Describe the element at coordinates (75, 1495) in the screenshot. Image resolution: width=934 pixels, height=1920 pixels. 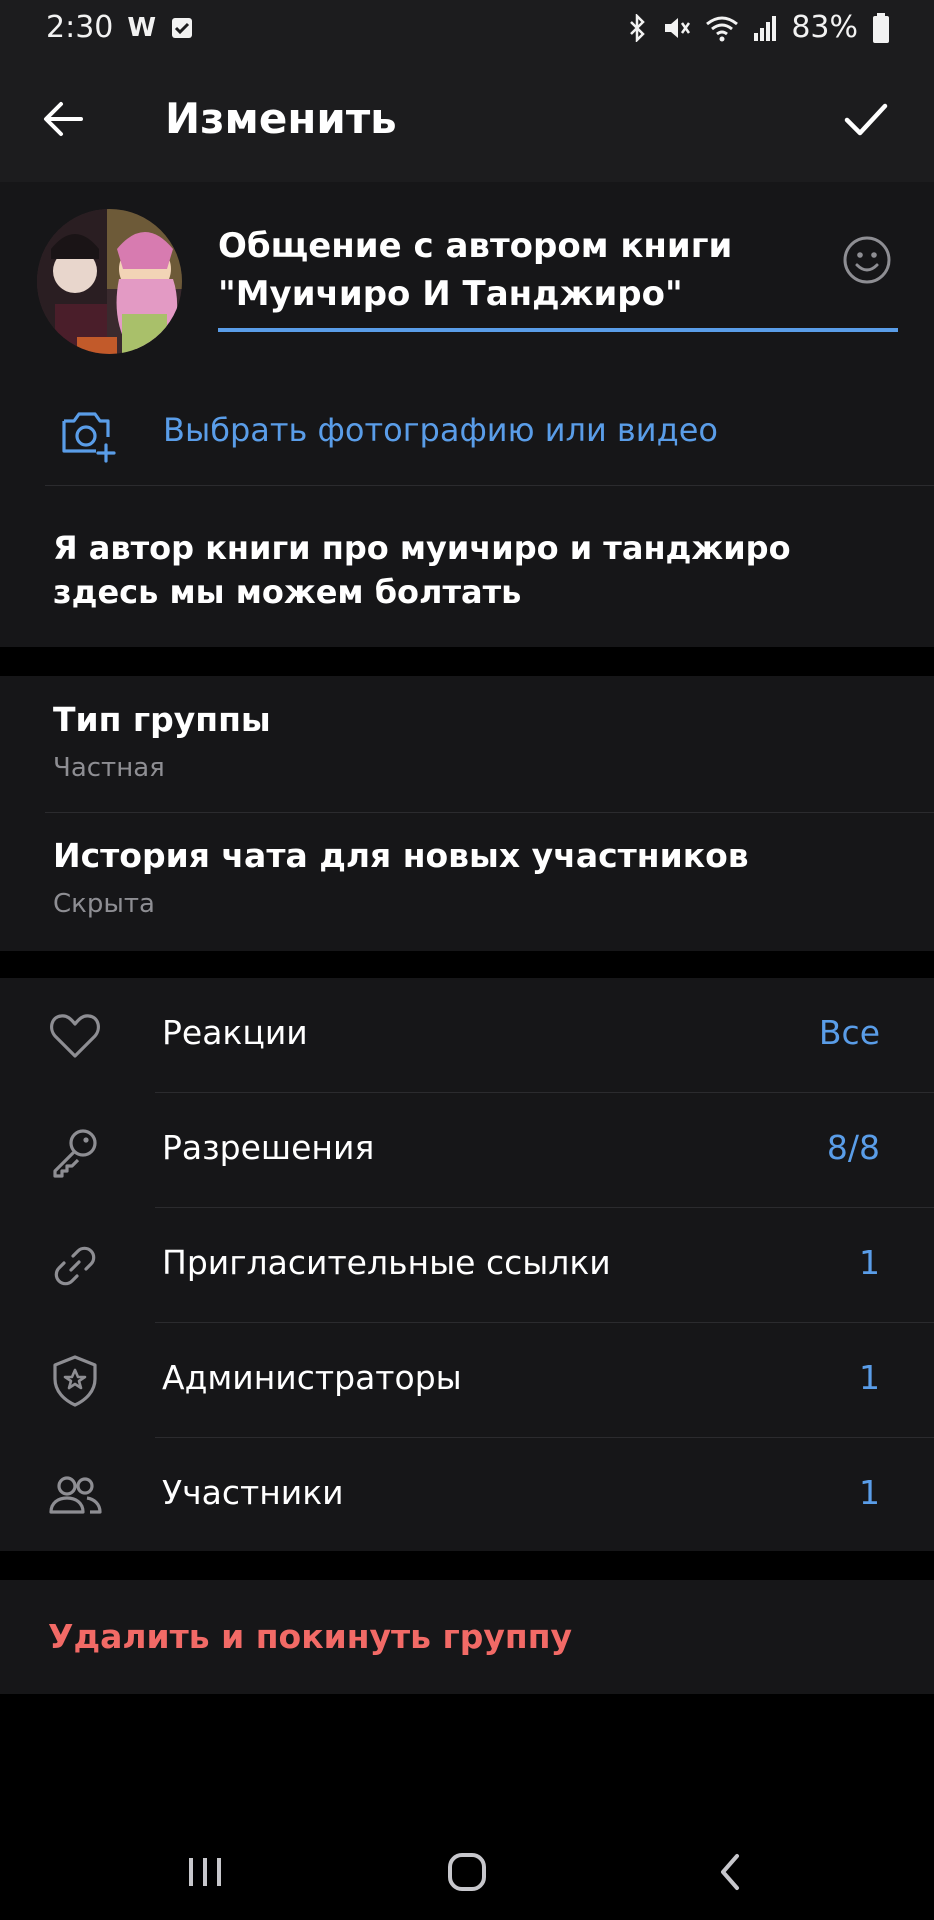
I see `users-icon` at that location.